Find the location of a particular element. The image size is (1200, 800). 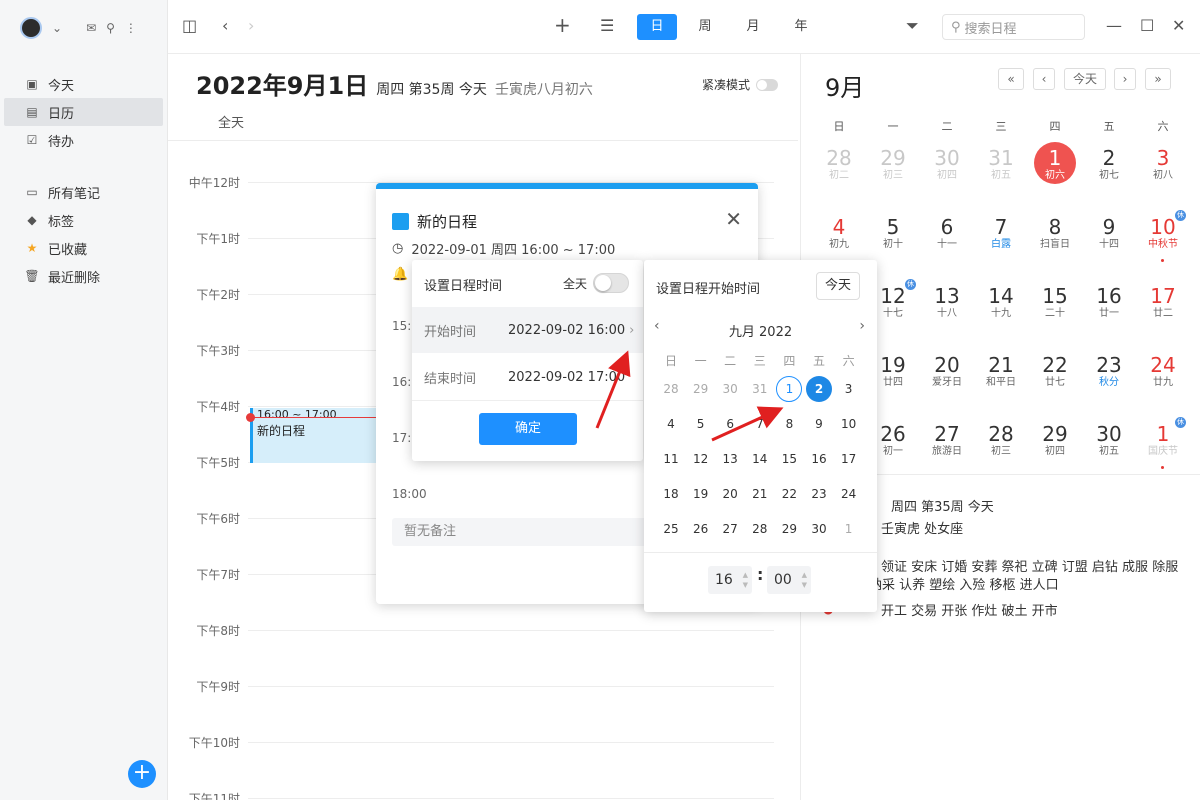

hour-row: 下午10时 is located at coordinates (483, 743).